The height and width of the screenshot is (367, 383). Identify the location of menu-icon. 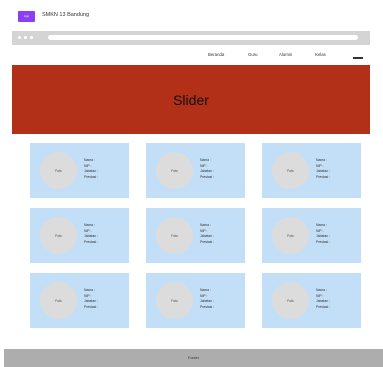
(358, 58).